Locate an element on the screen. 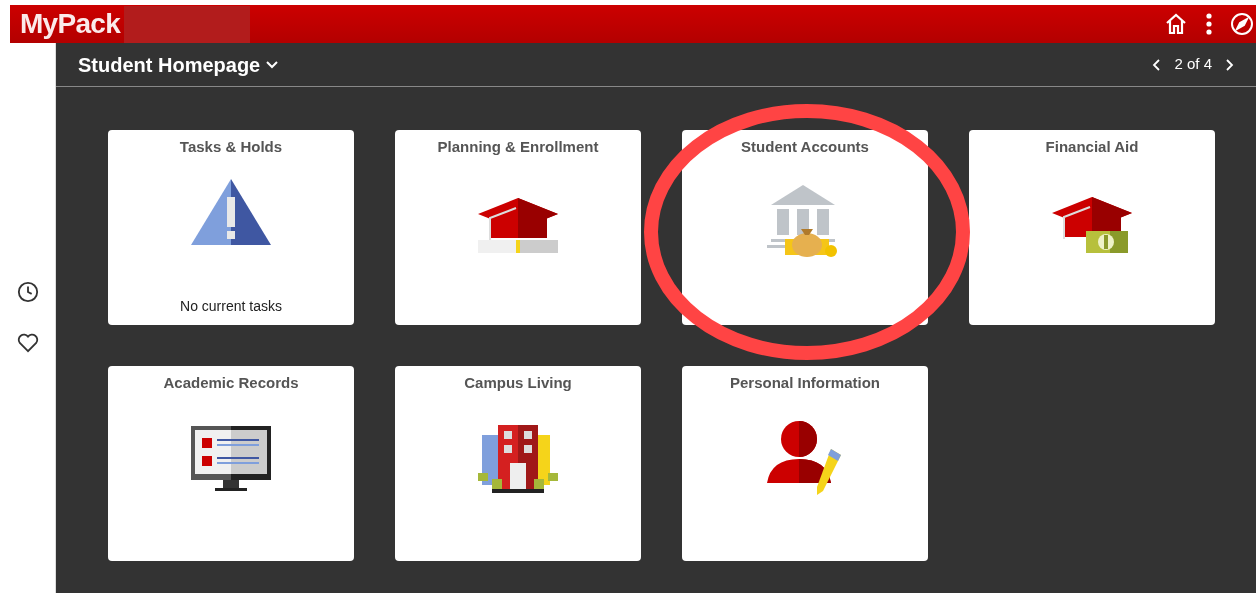 This screenshot has width=1256, height=593. page-indicator: 2 of 4 is located at coordinates (1193, 64).